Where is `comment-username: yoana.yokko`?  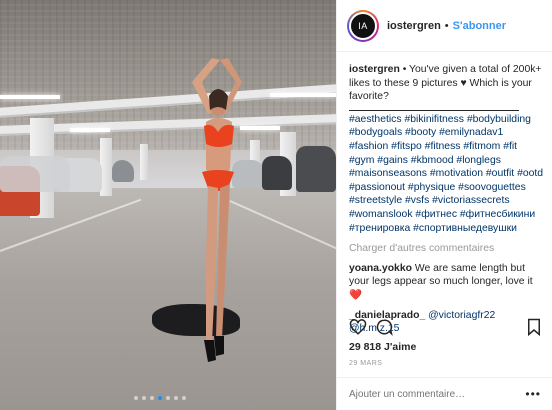 comment-username: yoana.yokko is located at coordinates (380, 268).